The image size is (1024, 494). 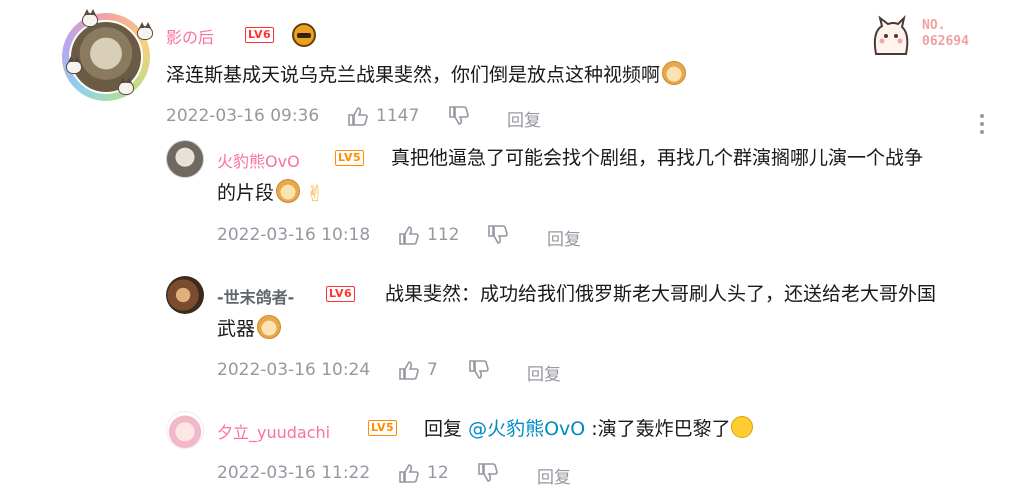 What do you see at coordinates (304, 35) in the screenshot?
I see `fan-medal-icon` at bounding box center [304, 35].